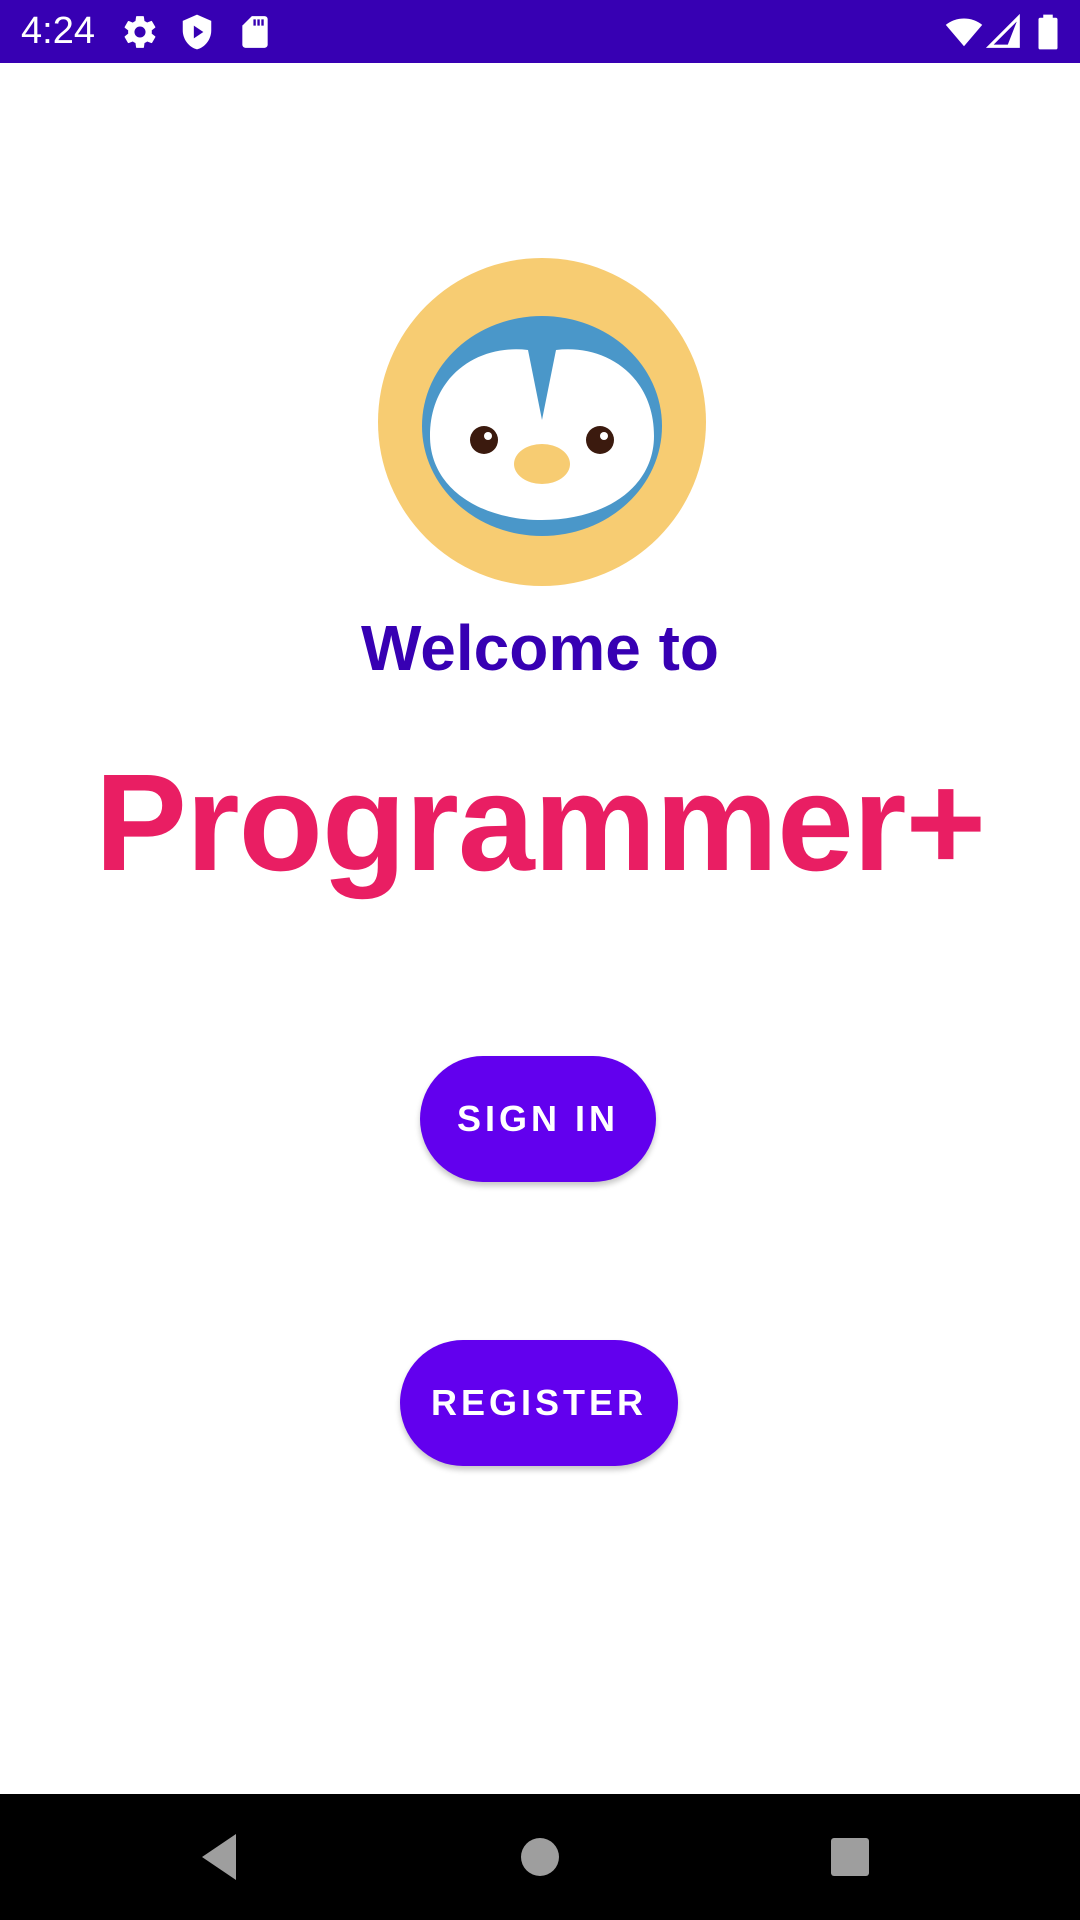 This screenshot has height=1920, width=1080. Describe the element at coordinates (538, 1119) in the screenshot. I see `sign-in-button: SIGN IN` at that location.